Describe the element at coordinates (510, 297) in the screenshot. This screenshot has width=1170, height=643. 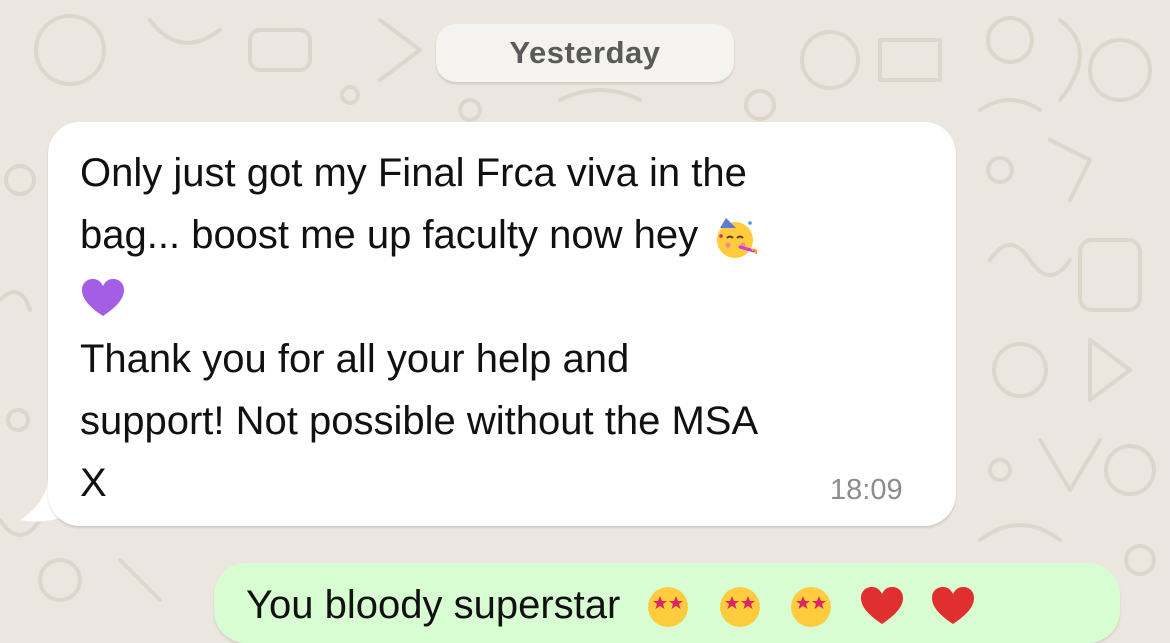
I see `message-line-emoji-only` at that location.